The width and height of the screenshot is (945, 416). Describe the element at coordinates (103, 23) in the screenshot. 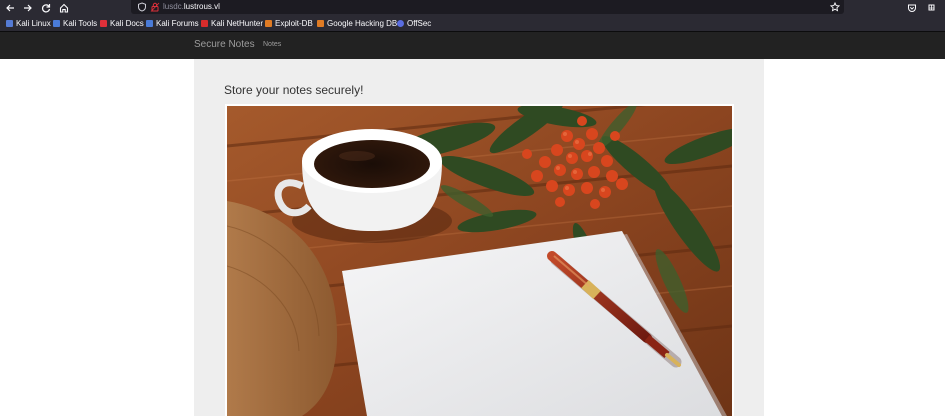

I see `kali-docs-icon` at that location.